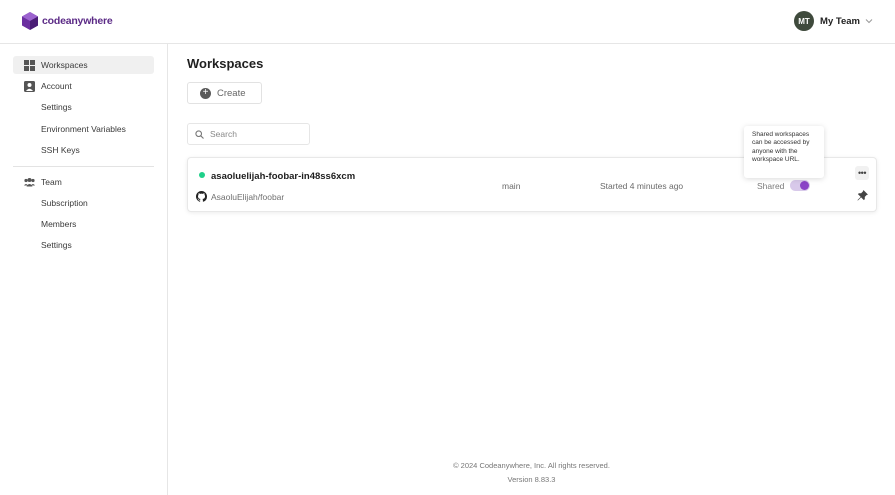 The height and width of the screenshot is (495, 895). Describe the element at coordinates (29, 65) in the screenshot. I see `grid-icon` at that location.